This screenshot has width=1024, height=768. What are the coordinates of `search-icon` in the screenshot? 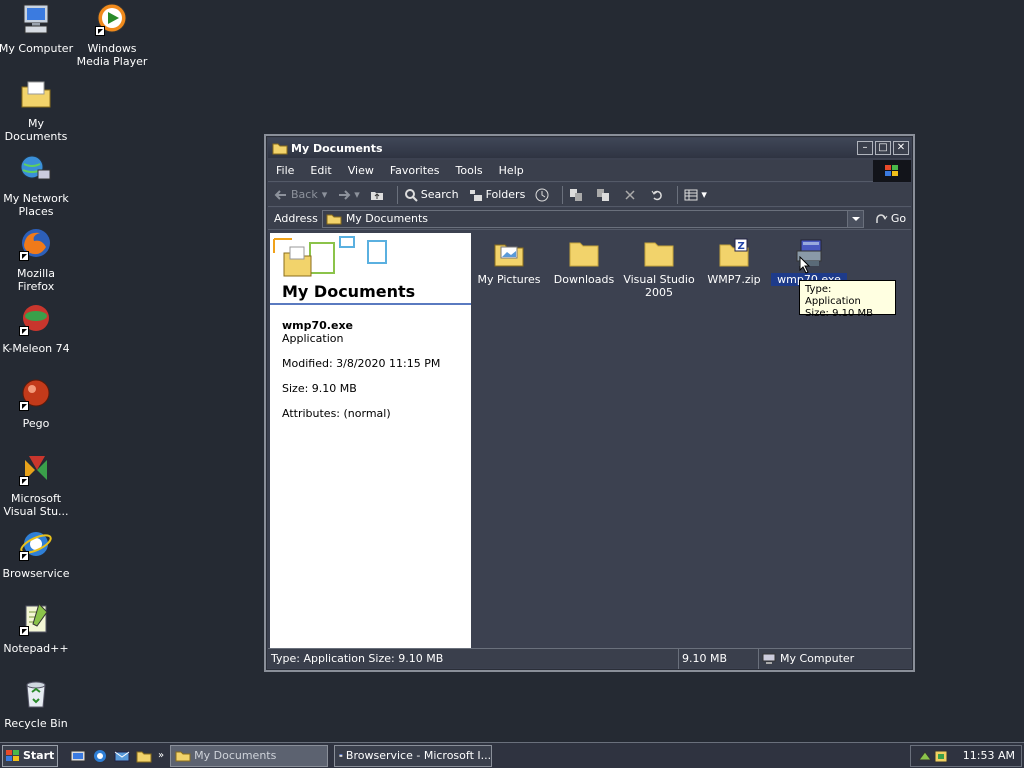 It's located at (411, 195).